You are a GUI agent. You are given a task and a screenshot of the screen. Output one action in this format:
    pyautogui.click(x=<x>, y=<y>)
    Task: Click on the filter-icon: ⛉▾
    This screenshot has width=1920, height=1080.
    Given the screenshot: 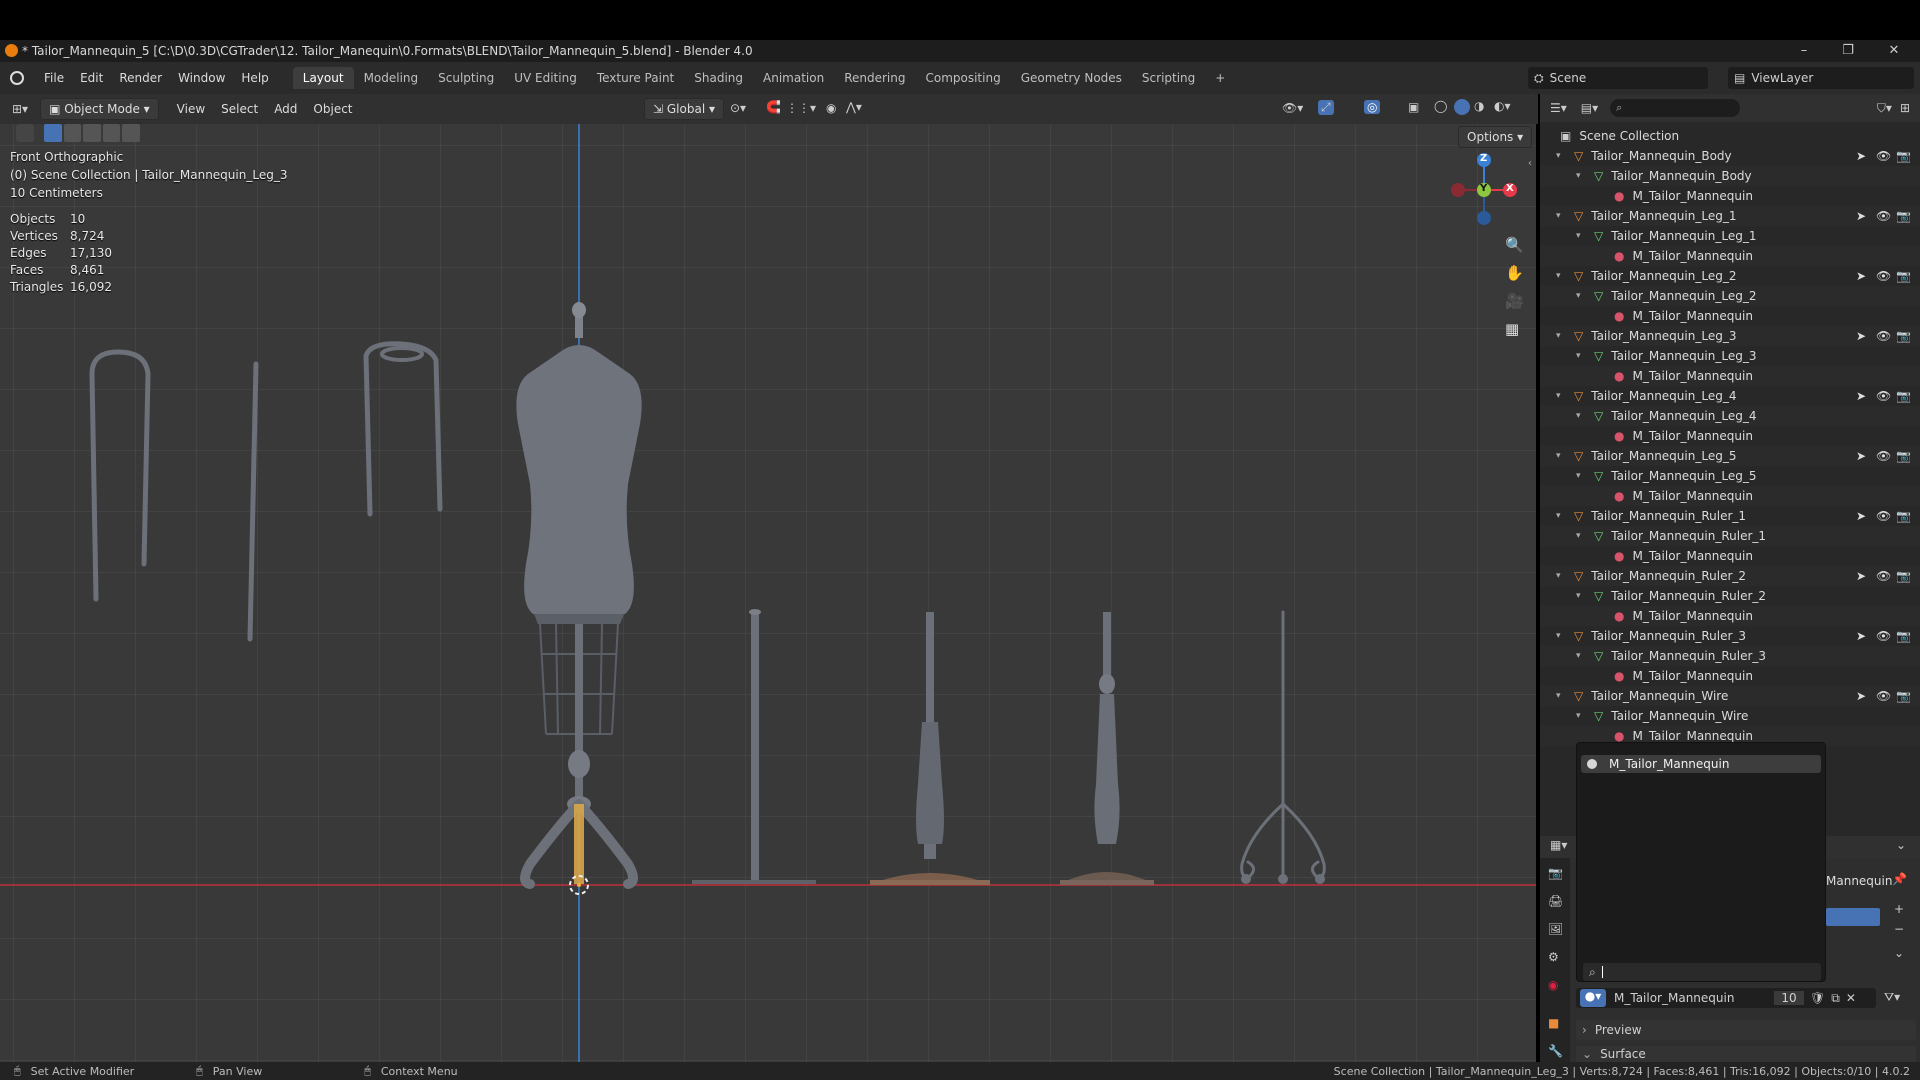 What is the action you would take?
    pyautogui.click(x=1884, y=108)
    